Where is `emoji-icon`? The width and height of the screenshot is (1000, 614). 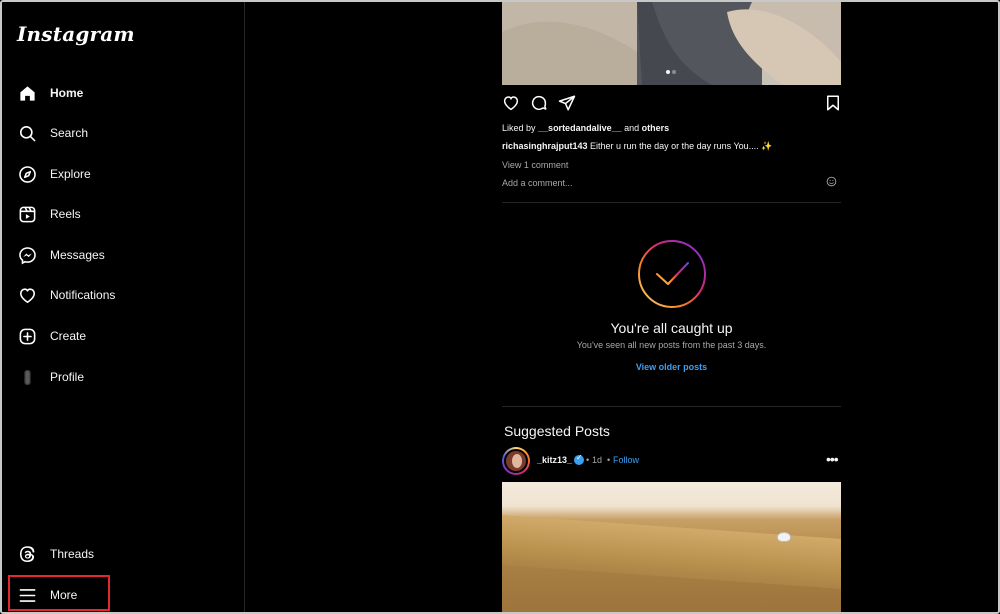
emoji-icon is located at coordinates (831, 182).